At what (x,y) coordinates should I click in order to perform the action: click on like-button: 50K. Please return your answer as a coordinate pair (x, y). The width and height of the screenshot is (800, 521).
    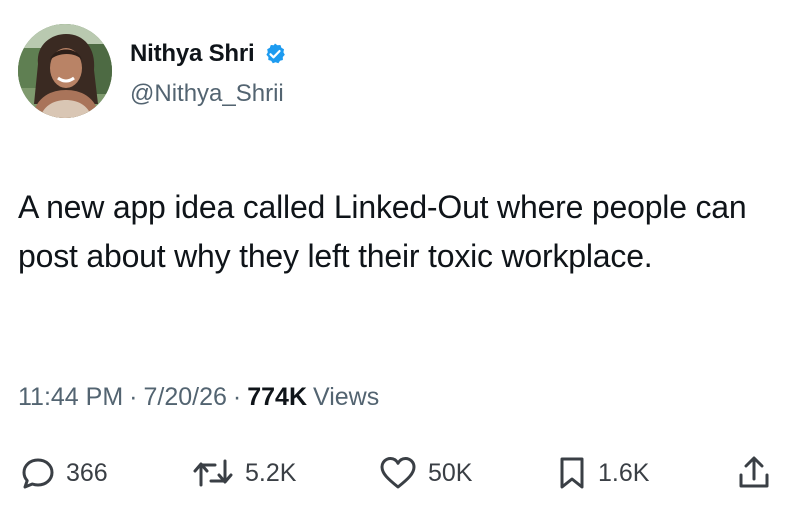
    Looking at the image, I should click on (425, 473).